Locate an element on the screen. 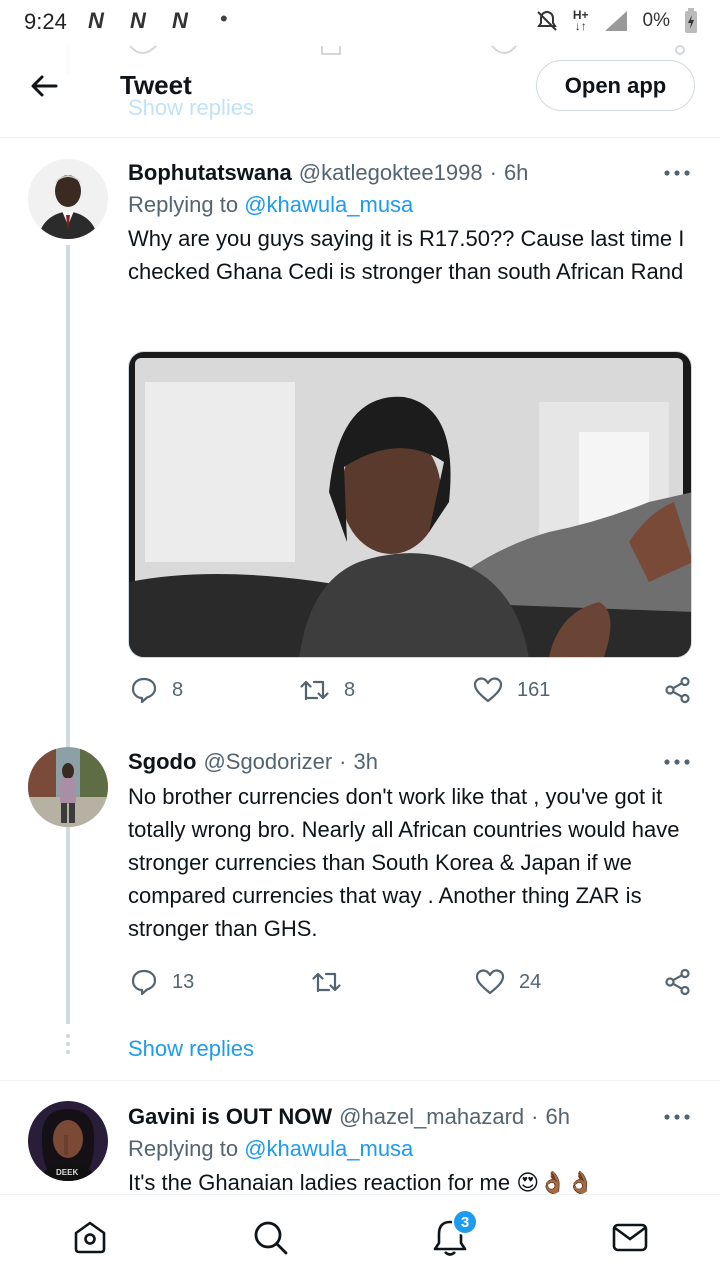 This screenshot has height=1280, width=720. search-icon is located at coordinates (270, 1237).